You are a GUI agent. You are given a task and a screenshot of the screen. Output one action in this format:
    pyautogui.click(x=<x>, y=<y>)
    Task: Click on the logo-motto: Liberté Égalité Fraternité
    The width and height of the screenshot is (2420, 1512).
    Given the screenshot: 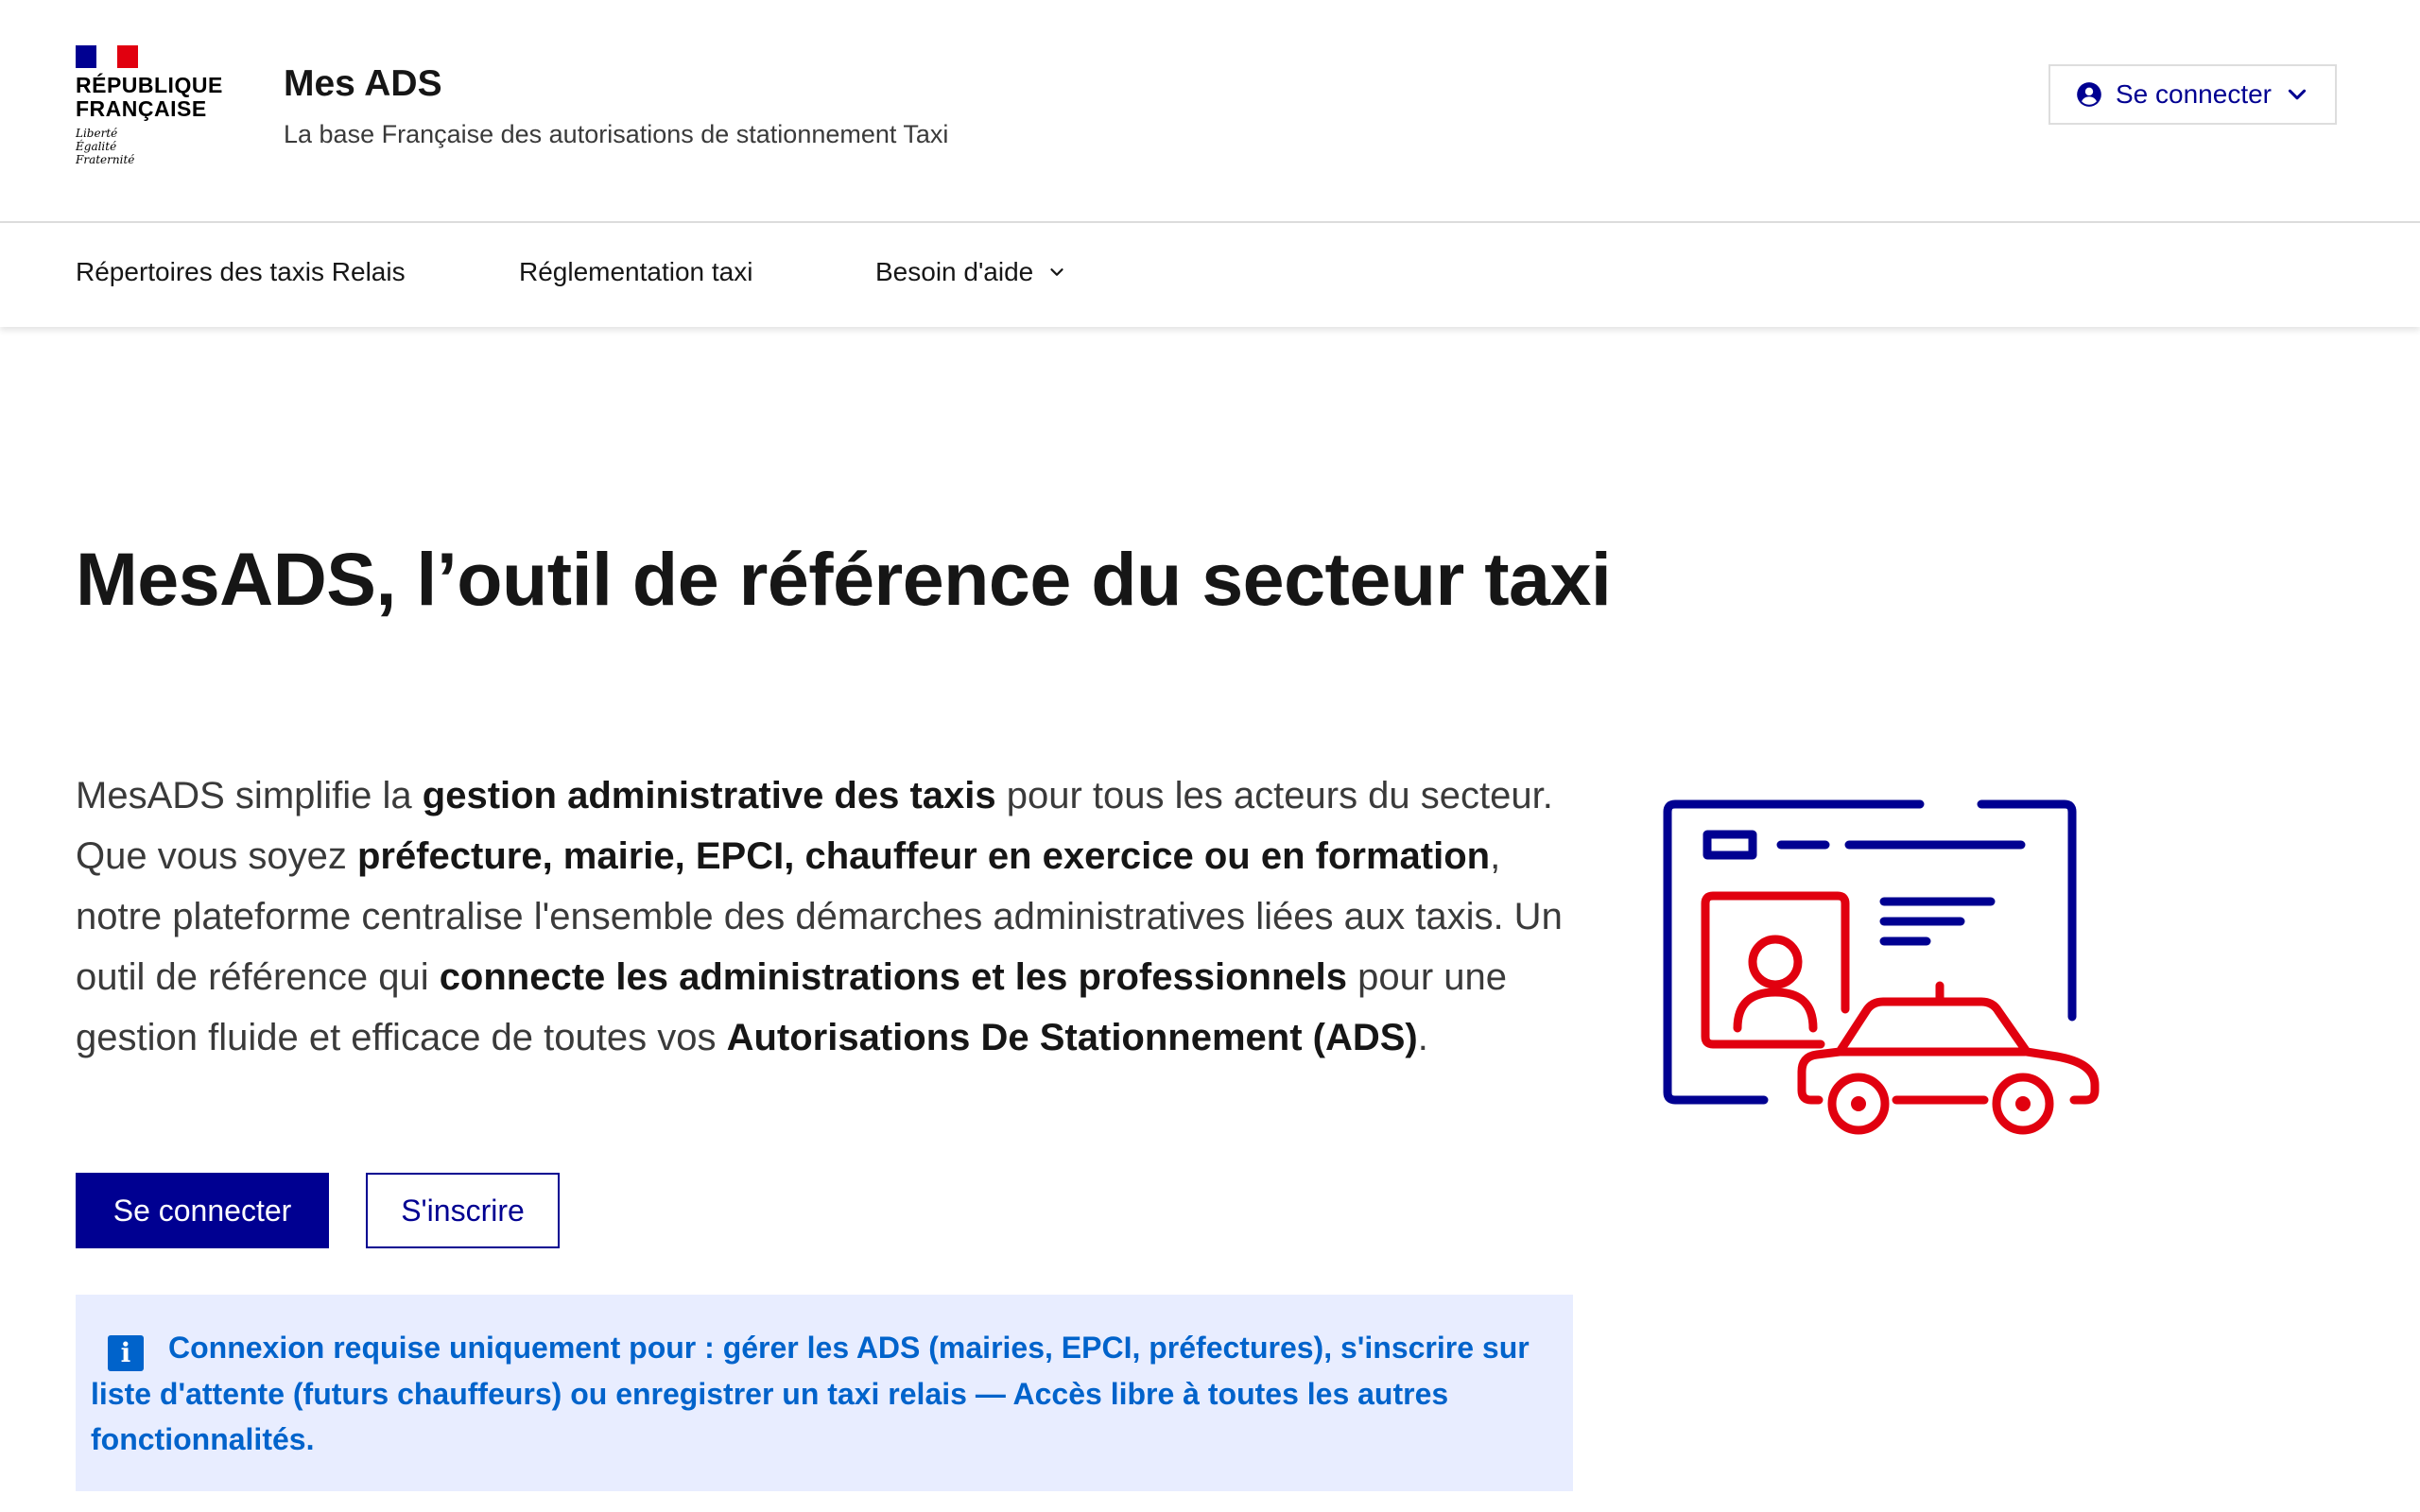 What is the action you would take?
    pyautogui.click(x=156, y=146)
    